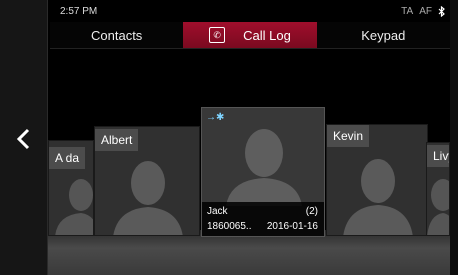 The width and height of the screenshot is (458, 275). What do you see at coordinates (117, 140) in the screenshot?
I see `contact-name: Albert` at bounding box center [117, 140].